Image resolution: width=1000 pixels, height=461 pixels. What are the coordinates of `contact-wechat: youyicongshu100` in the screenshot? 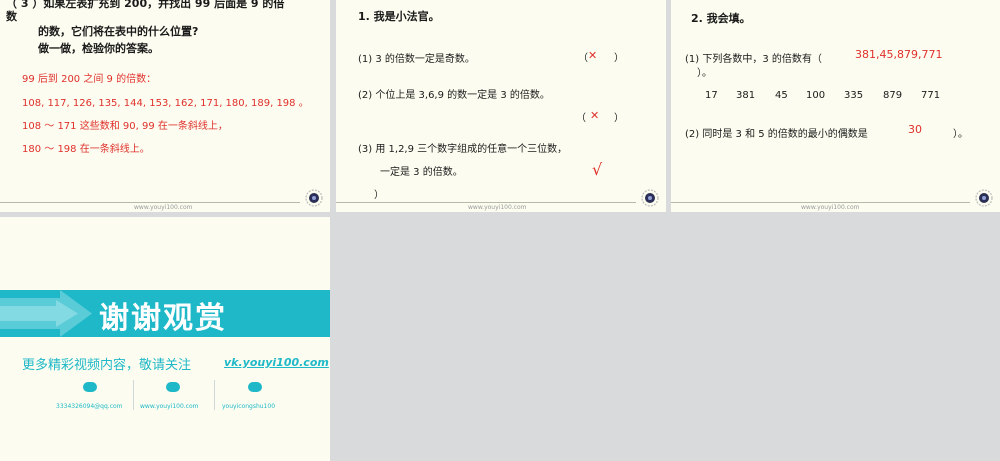 It's located at (248, 406).